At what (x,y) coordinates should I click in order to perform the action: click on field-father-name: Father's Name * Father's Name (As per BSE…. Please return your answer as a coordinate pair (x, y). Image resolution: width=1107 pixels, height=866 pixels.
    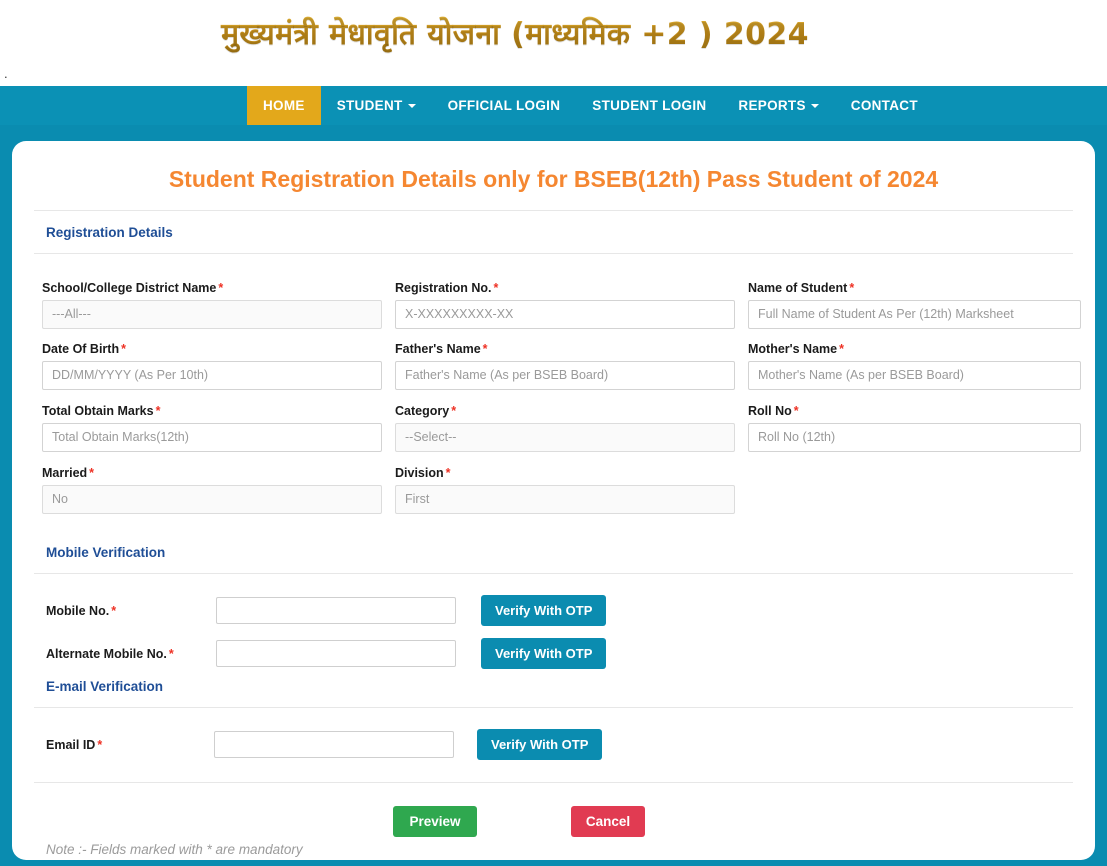
    Looking at the image, I should click on (565, 366).